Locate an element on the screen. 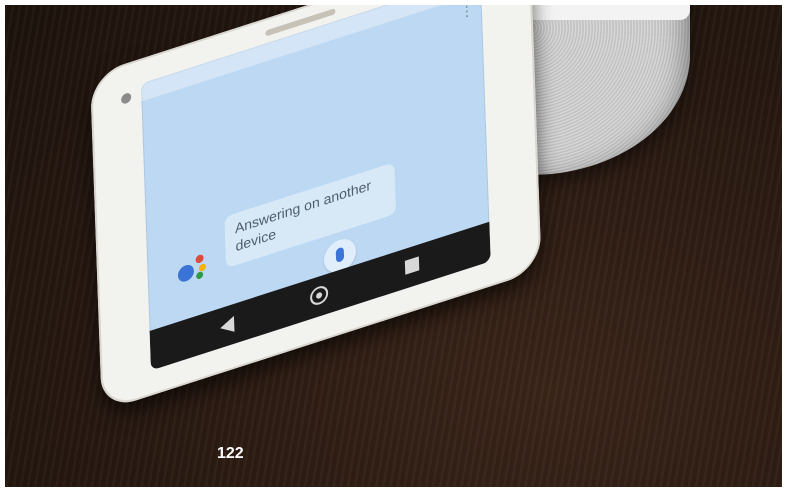 Image resolution: width=787 pixels, height=492 pixels. assistant-message-bubble: Answering on another device is located at coordinates (310, 215).